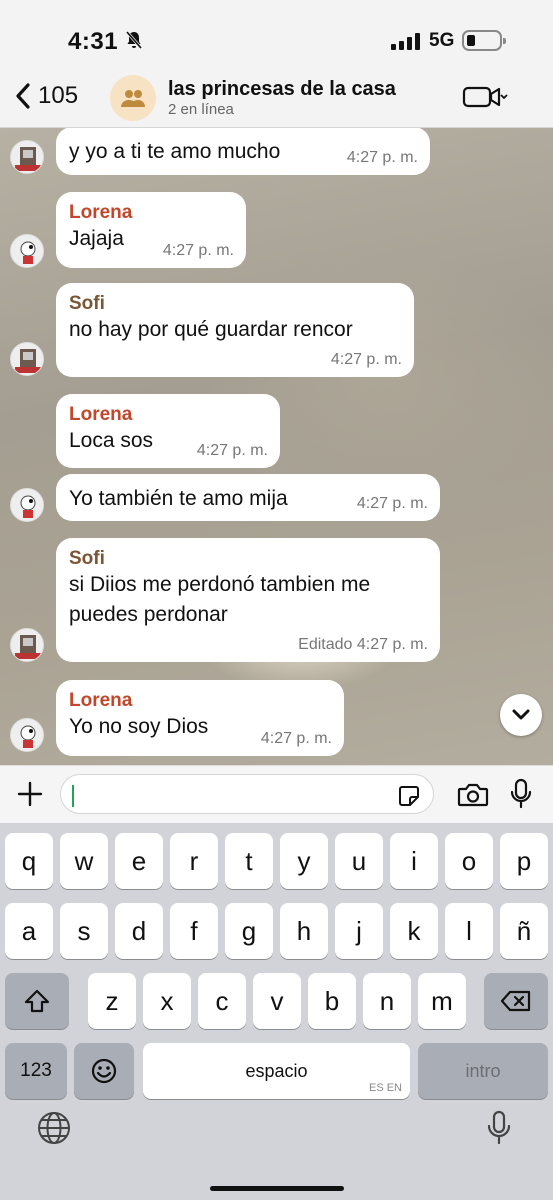 This screenshot has height=1200, width=553. What do you see at coordinates (139, 861) in the screenshot?
I see `key-e: e` at bounding box center [139, 861].